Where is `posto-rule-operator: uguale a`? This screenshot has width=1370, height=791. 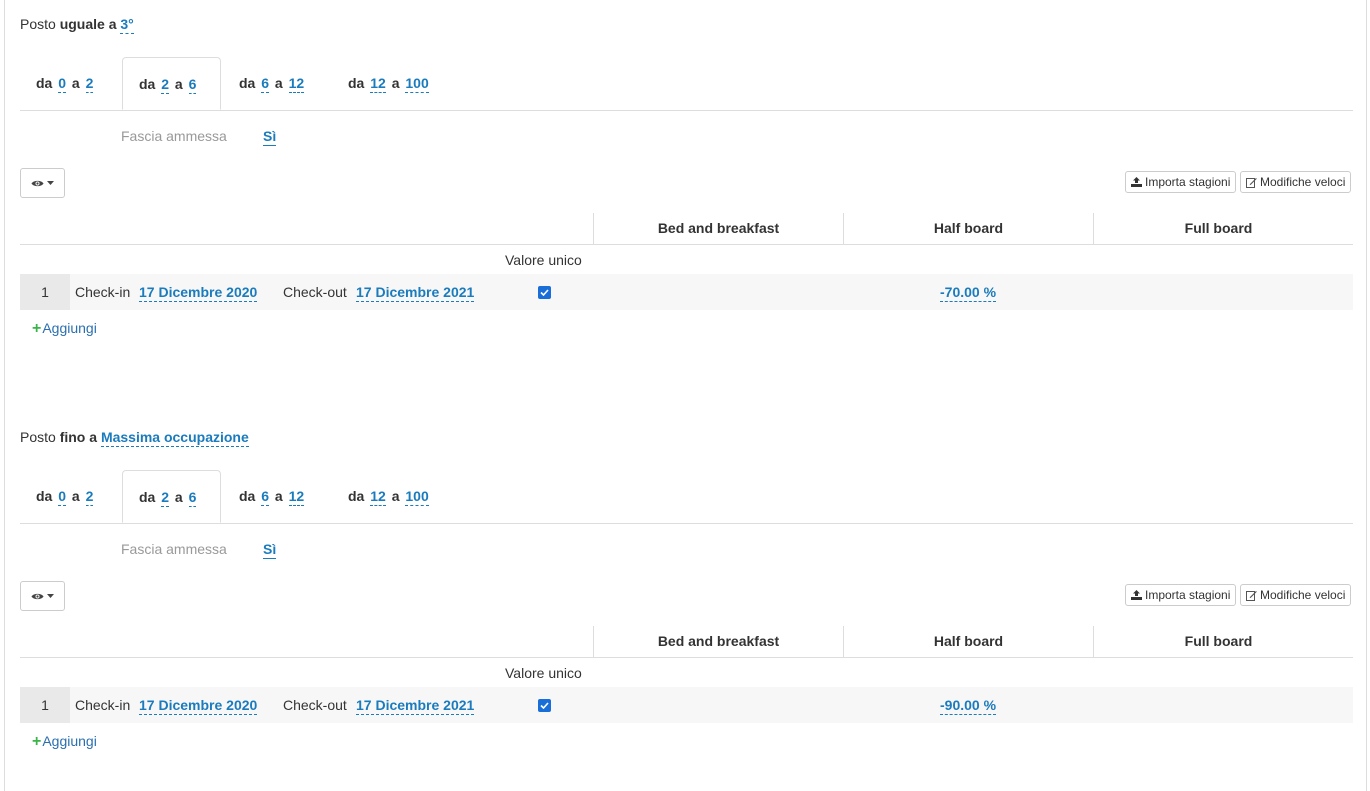
posto-rule-operator: uguale a is located at coordinates (88, 24).